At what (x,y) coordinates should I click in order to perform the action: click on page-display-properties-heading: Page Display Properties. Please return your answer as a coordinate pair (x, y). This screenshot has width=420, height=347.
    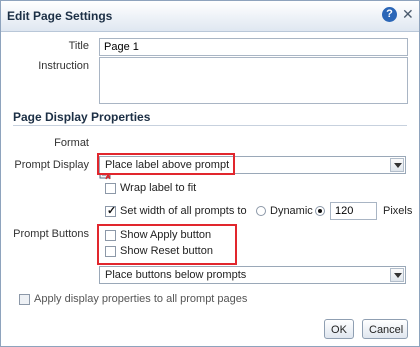
    Looking at the image, I should click on (82, 117).